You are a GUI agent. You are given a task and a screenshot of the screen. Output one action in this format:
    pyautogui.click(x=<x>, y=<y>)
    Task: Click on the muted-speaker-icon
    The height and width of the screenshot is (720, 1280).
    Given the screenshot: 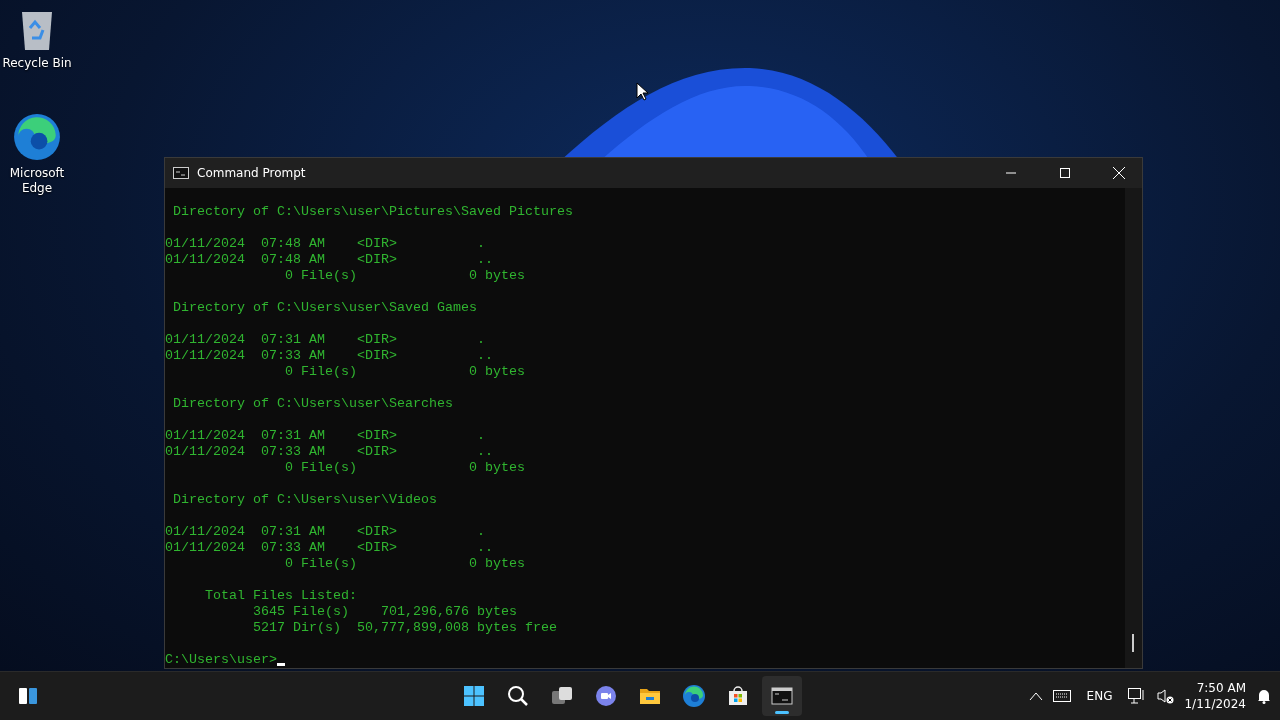 What is the action you would take?
    pyautogui.click(x=1165, y=696)
    